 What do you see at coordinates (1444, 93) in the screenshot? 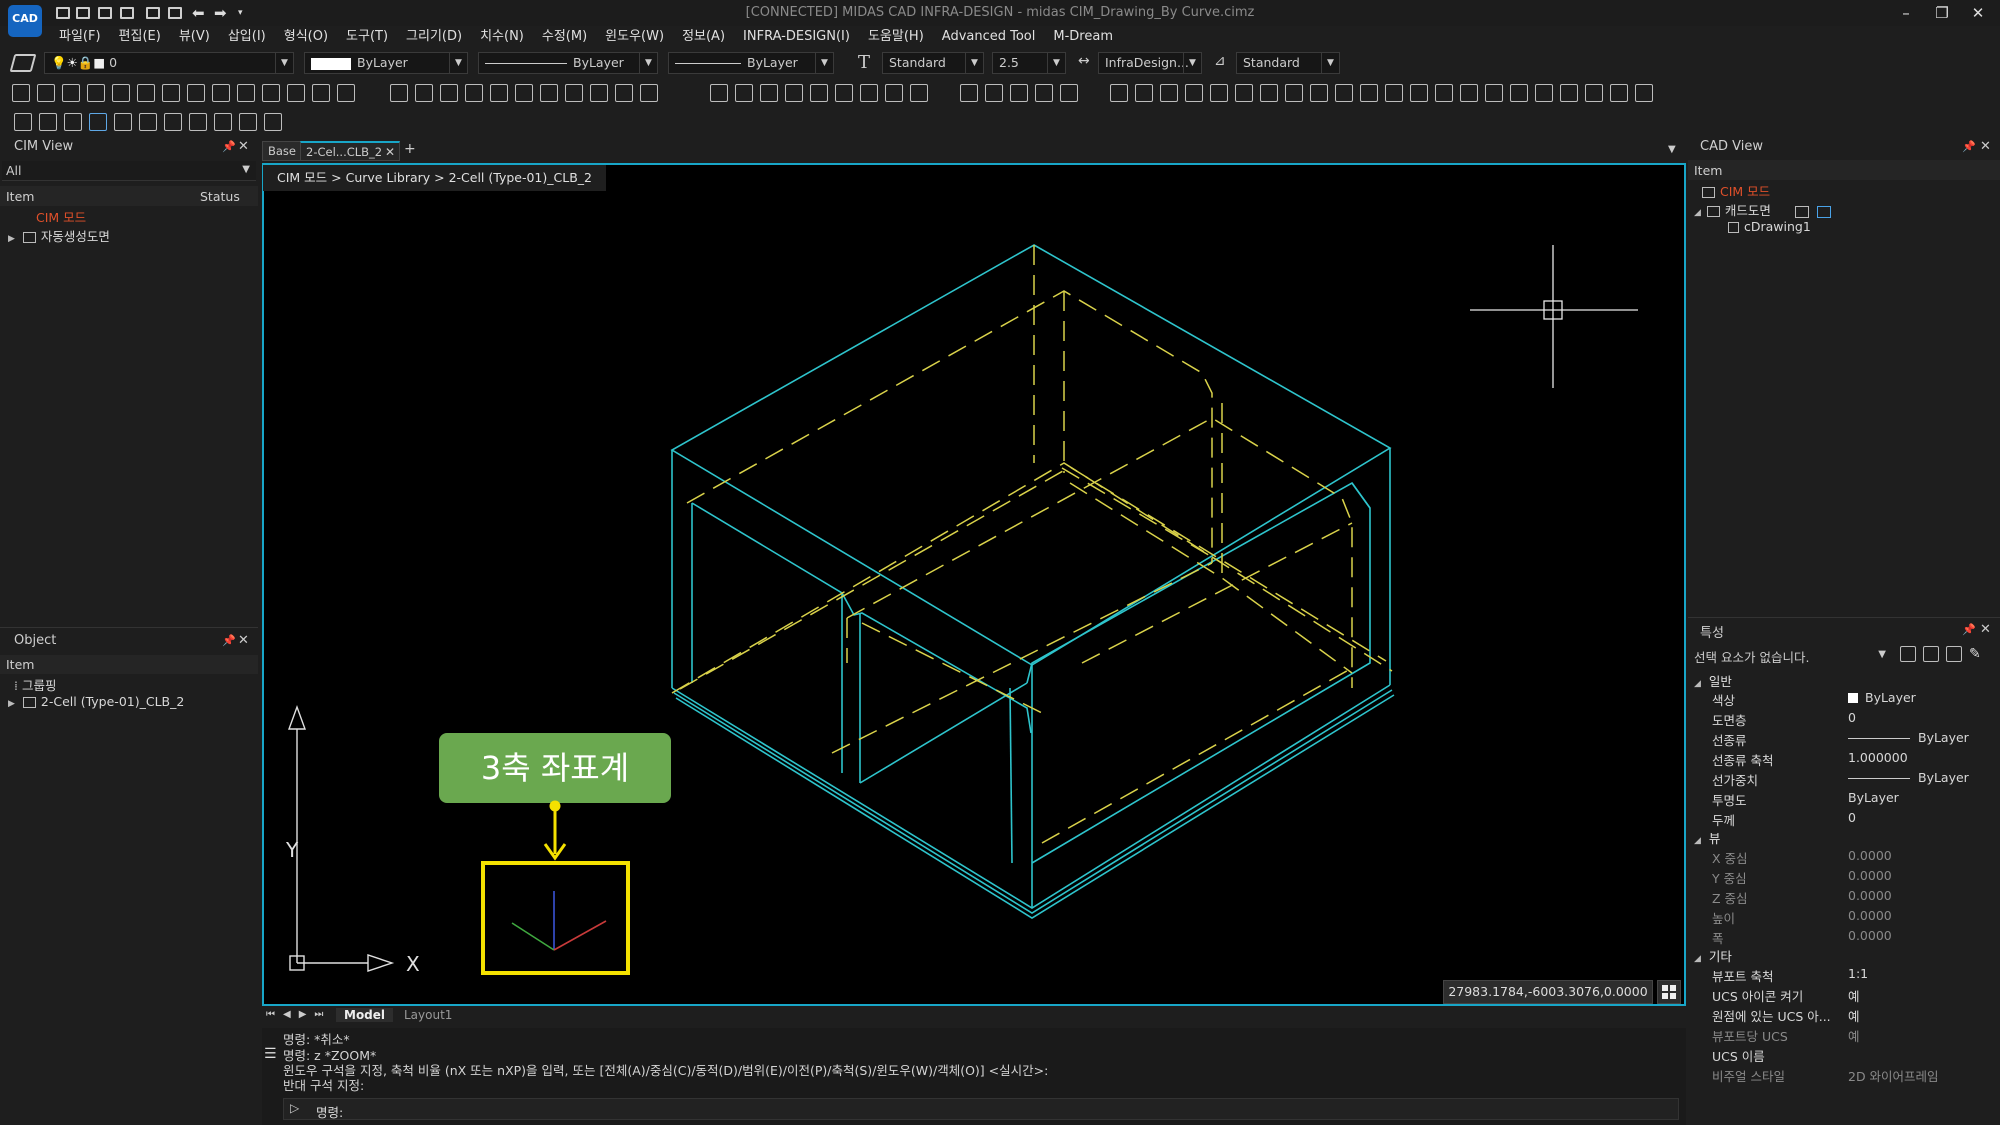
I see `settings-icon` at bounding box center [1444, 93].